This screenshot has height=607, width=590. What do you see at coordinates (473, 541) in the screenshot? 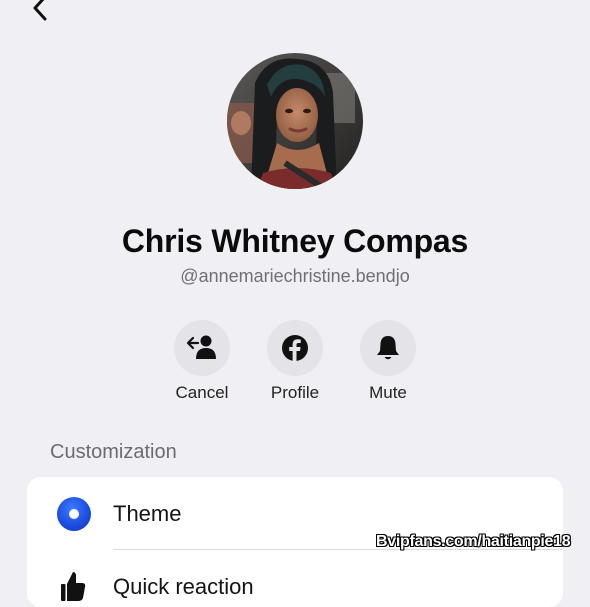
I see `watermark: Bvipfans.com/haitianpie18` at bounding box center [473, 541].